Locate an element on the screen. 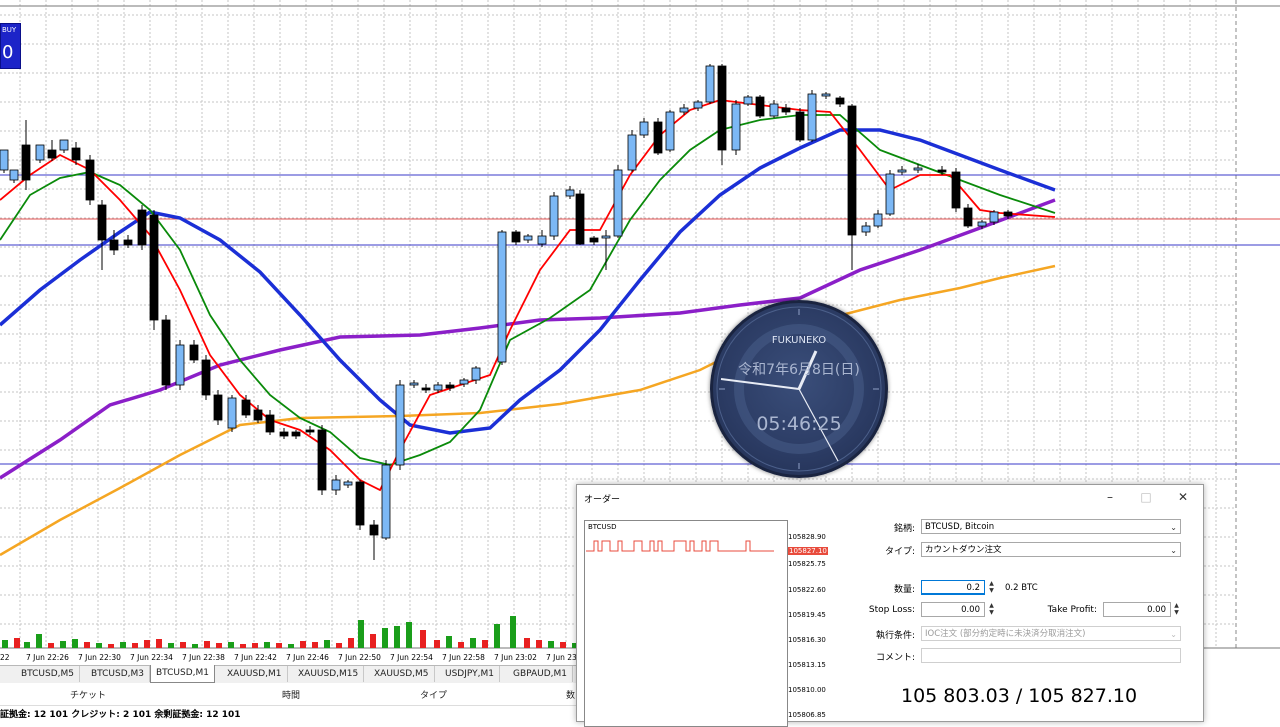  tab-xauusd-m15: XAUUSD,M15 is located at coordinates (329, 674).